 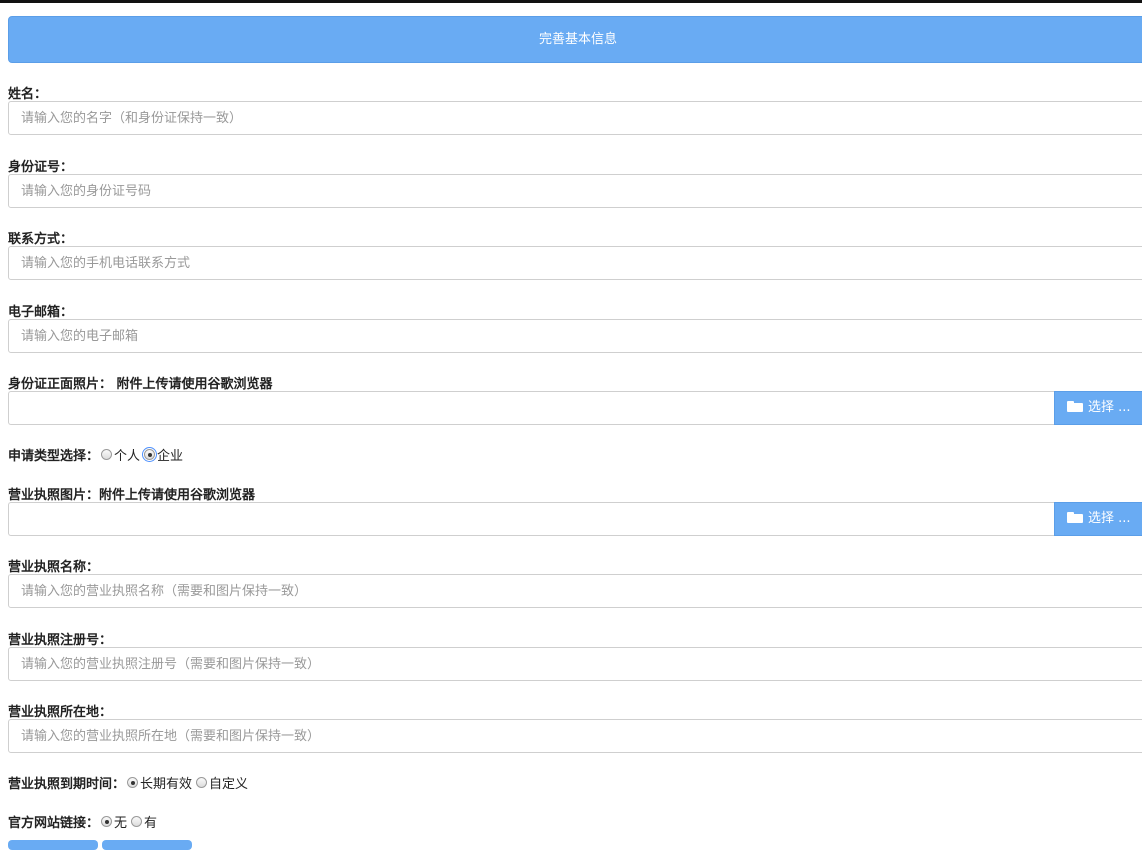 I want to click on website-option-none: 无, so click(x=121, y=823).